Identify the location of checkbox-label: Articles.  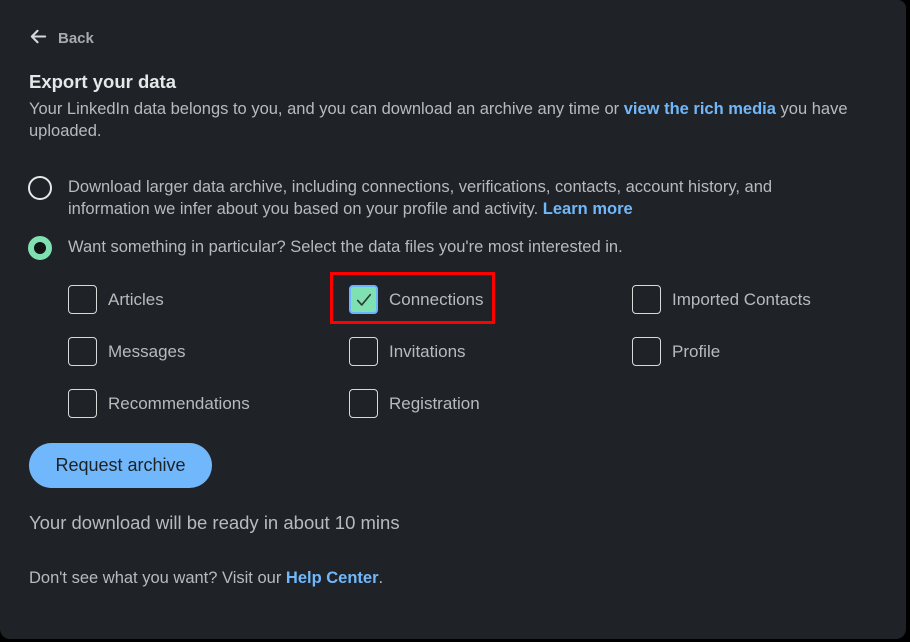
(136, 299).